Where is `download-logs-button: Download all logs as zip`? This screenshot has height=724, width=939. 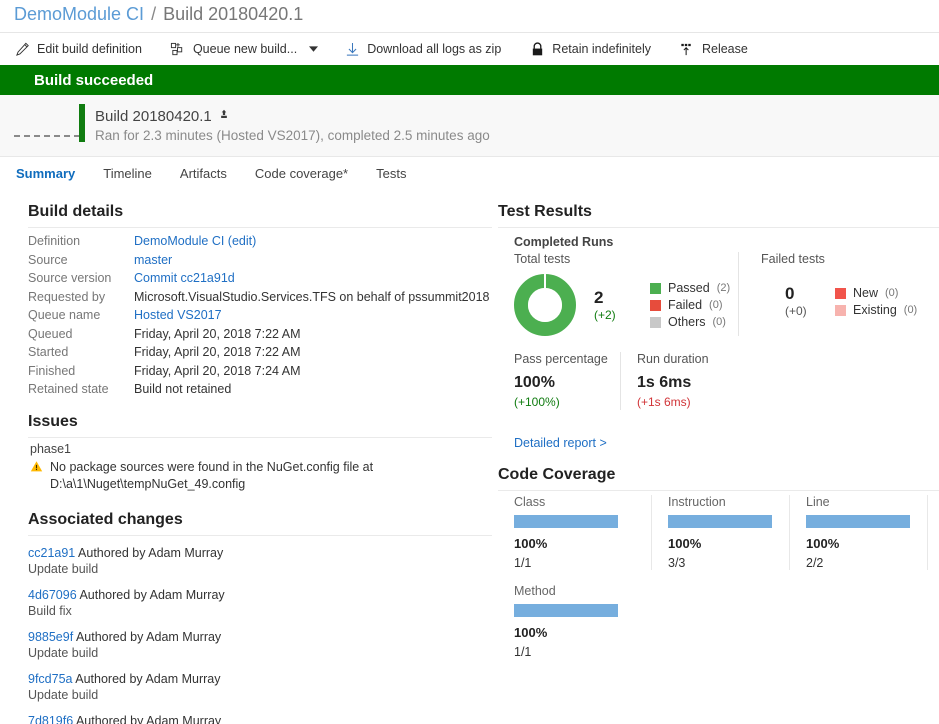 download-logs-button: Download all logs as zip is located at coordinates (422, 49).